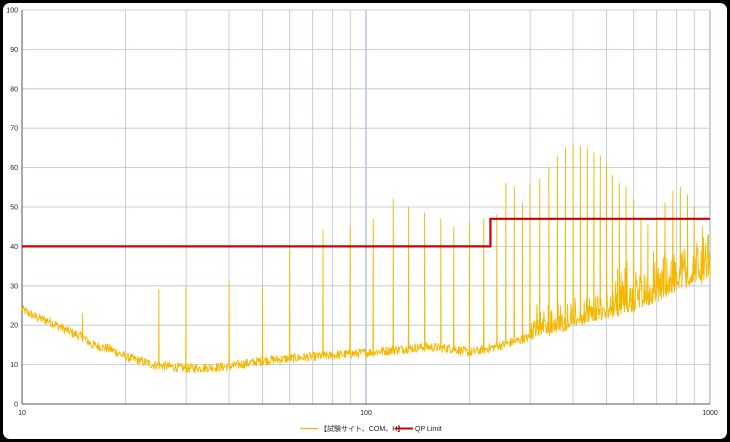 This screenshot has width=730, height=442. Describe the element at coordinates (14, 208) in the screenshot. I see `y-tick-label: 50` at that location.